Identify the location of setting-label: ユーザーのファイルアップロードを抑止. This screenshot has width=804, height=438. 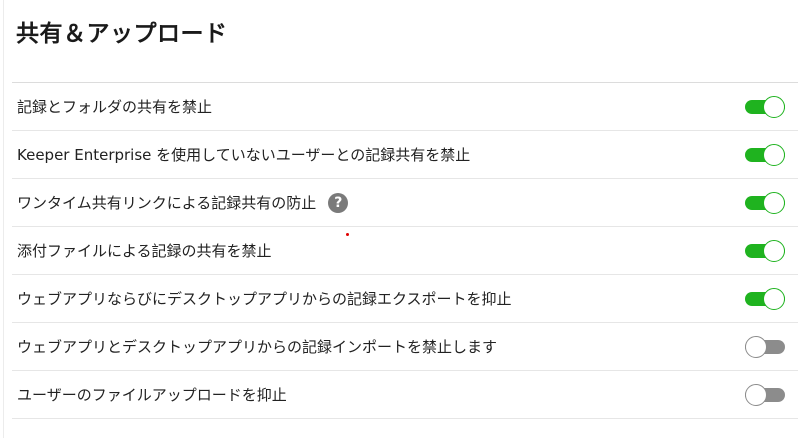
(152, 395).